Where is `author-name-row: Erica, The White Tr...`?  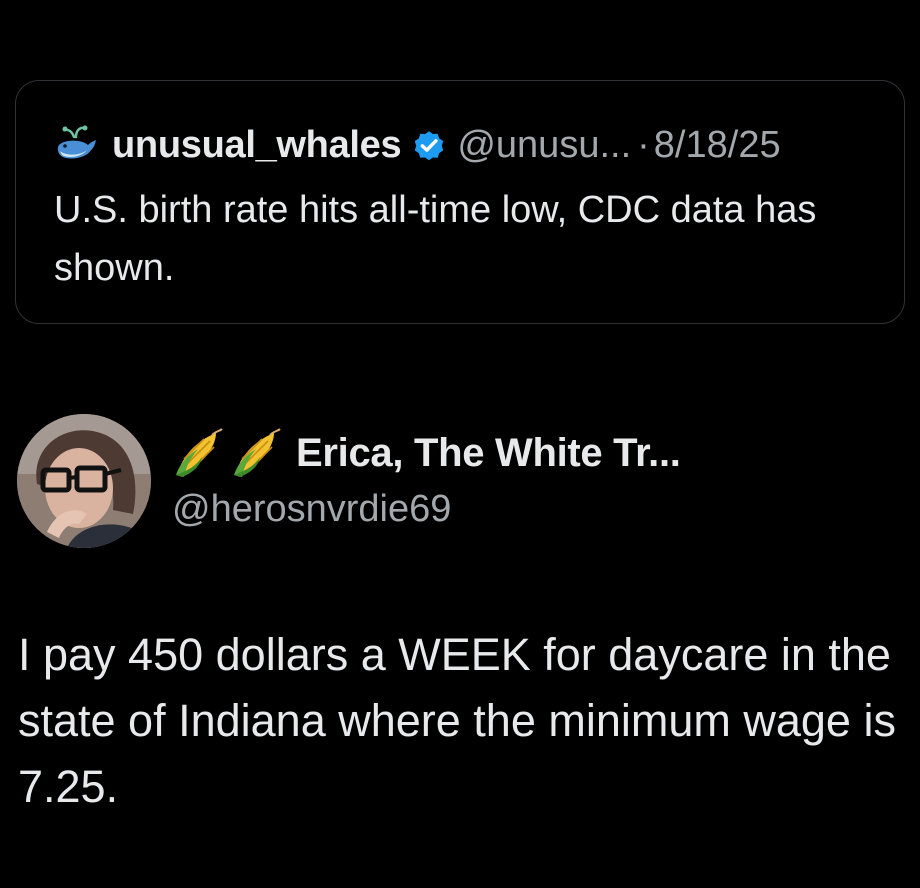
author-name-row: Erica, The White Tr... is located at coordinates (426, 453).